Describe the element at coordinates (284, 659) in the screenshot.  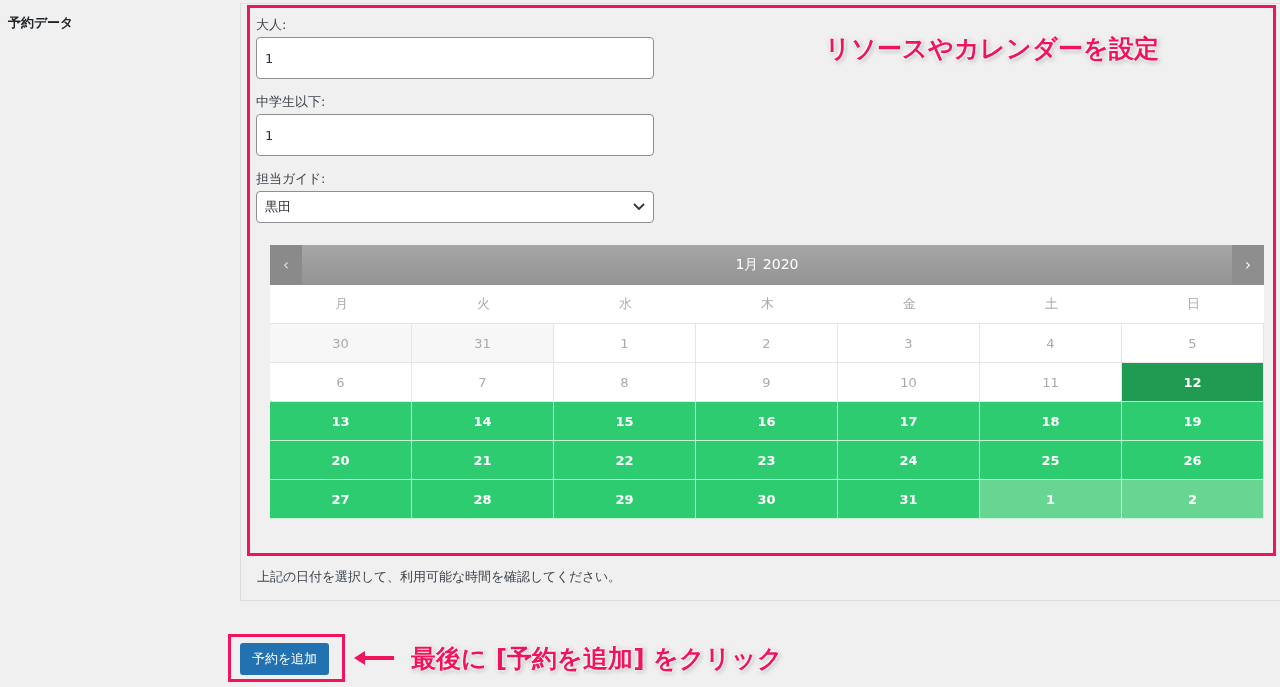
I see `add-reservation-button: 予約を追加` at that location.